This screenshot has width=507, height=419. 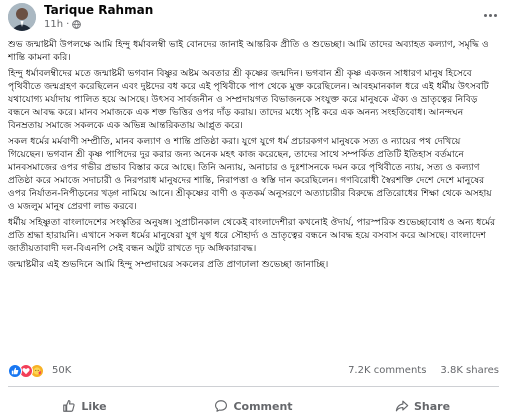 I want to click on author-name: Tarique Rahman, so click(x=98, y=10).